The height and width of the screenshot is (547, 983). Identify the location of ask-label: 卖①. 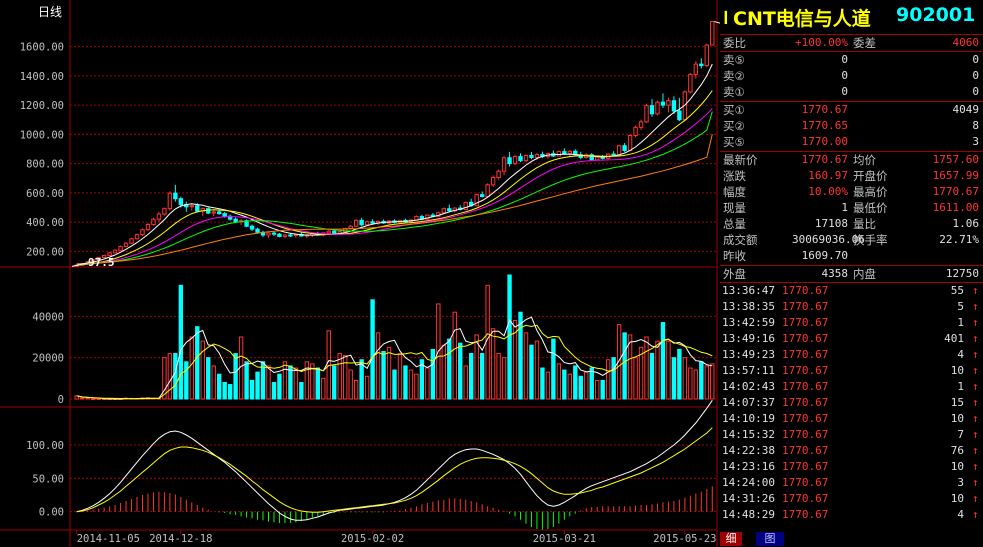
(734, 92).